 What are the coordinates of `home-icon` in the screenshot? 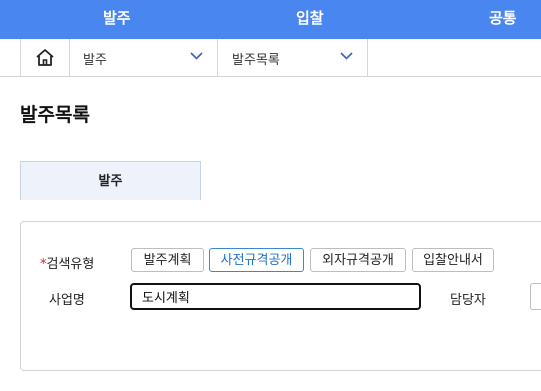 It's located at (45, 57).